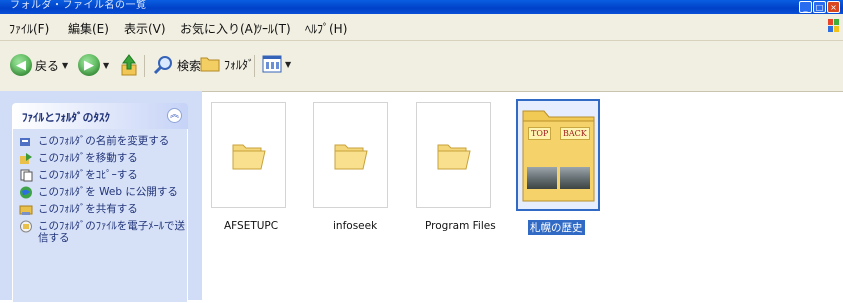 Image resolution: width=843 pixels, height=303 pixels. What do you see at coordinates (355, 226) in the screenshot?
I see `folder-name: infoseek` at bounding box center [355, 226].